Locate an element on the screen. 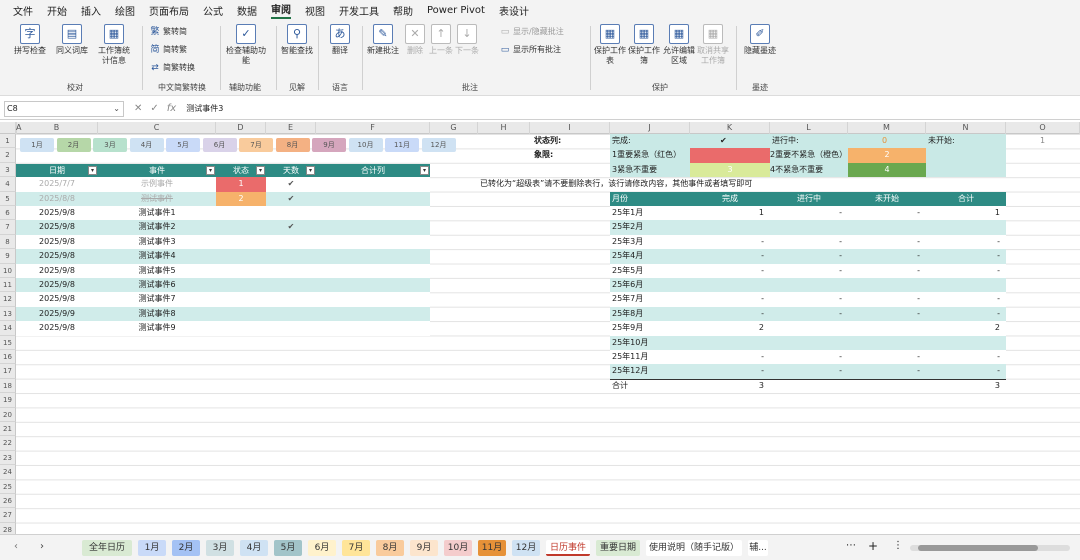 The image size is (1080, 560). row-header: 2 is located at coordinates (8, 155).